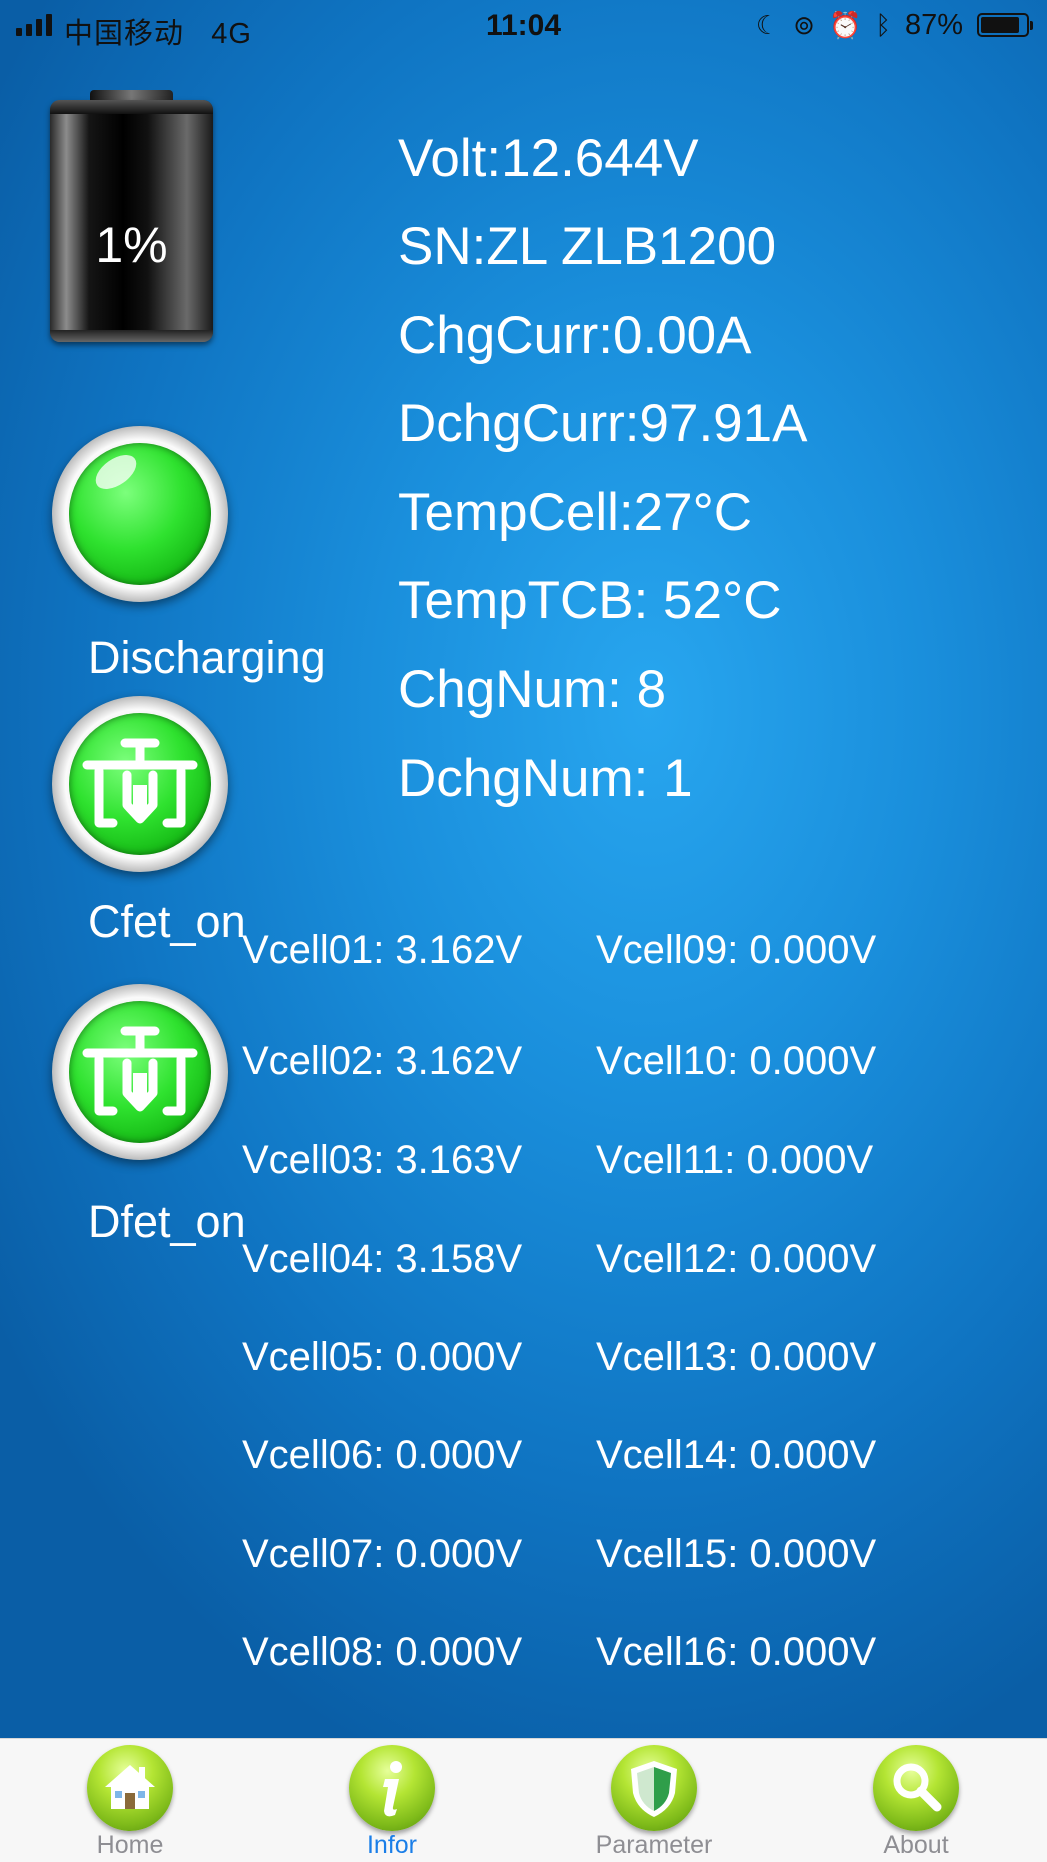  I want to click on cell-voltage-item: Vcell11: 0.000V, so click(735, 1160).